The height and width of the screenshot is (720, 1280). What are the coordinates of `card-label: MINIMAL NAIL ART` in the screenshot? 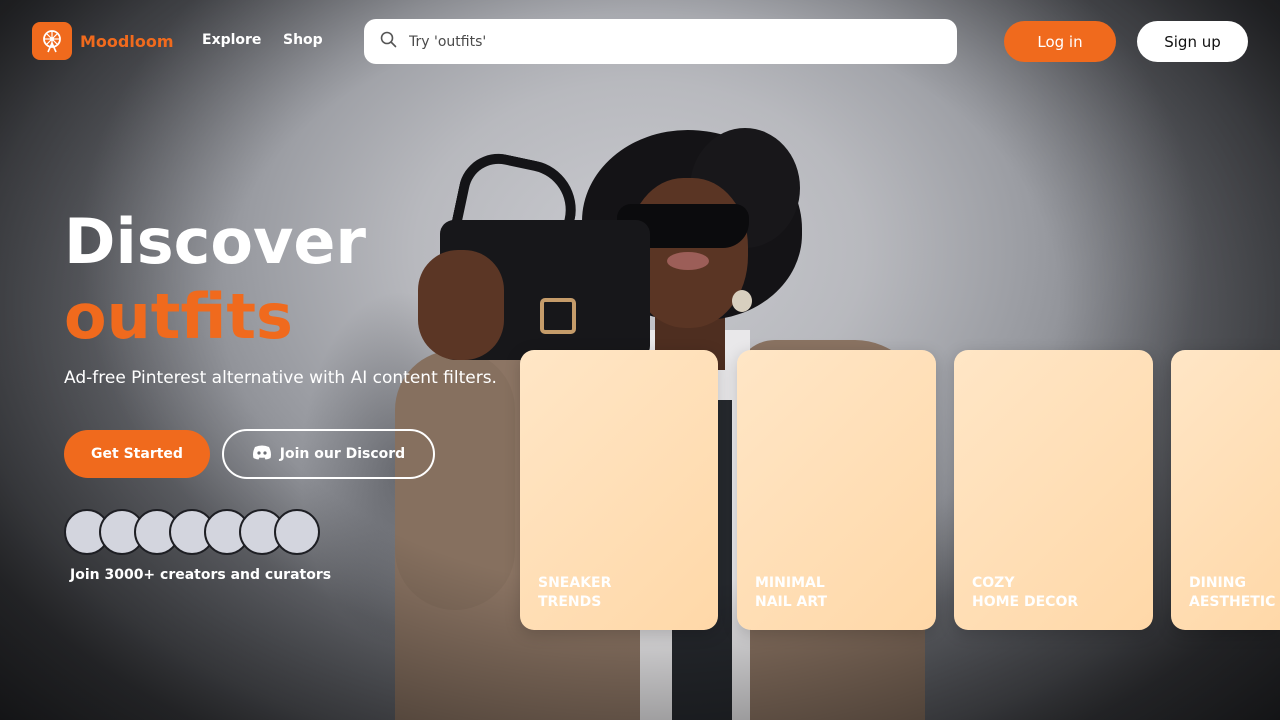 It's located at (791, 592).